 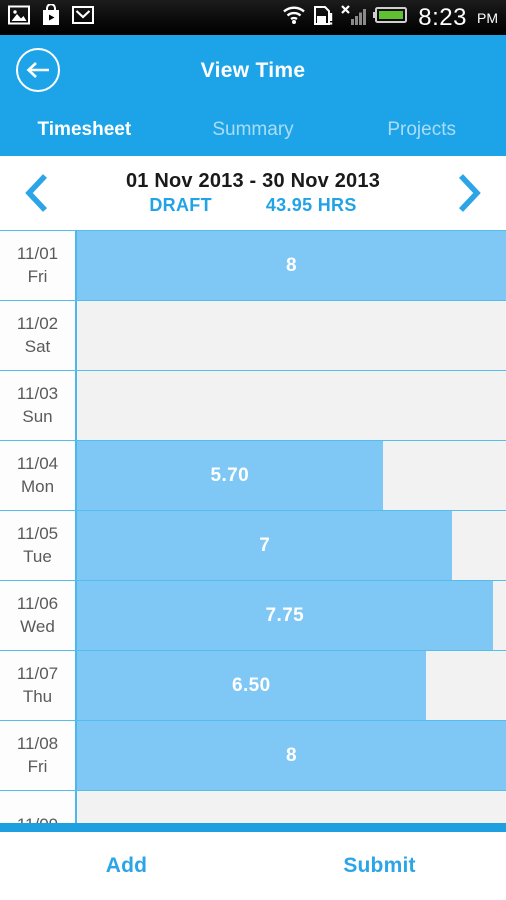 I want to click on page-title: View Time, so click(x=253, y=70).